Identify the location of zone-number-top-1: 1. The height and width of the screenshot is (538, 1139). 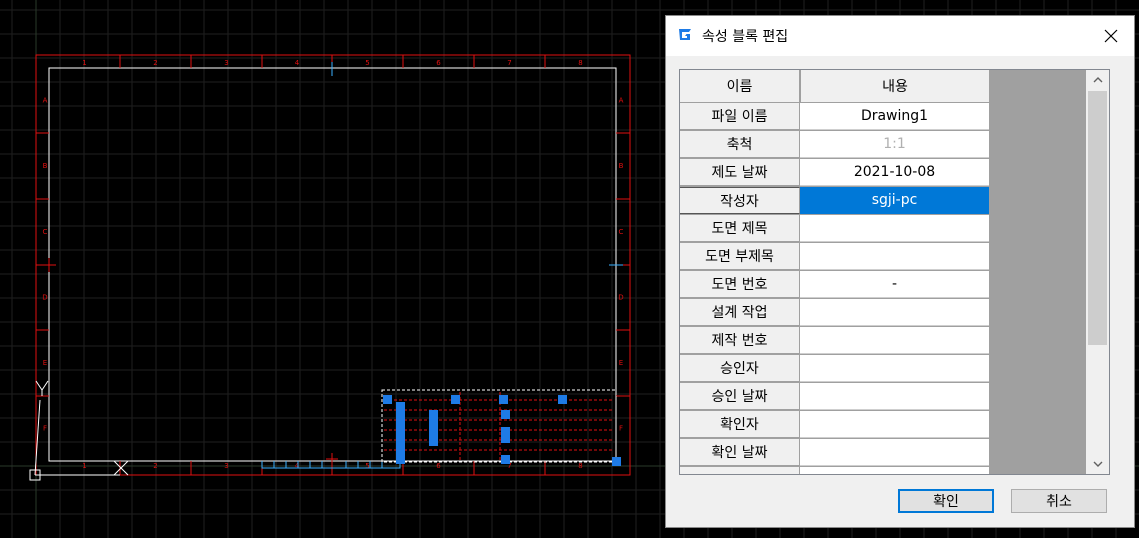
(84, 63).